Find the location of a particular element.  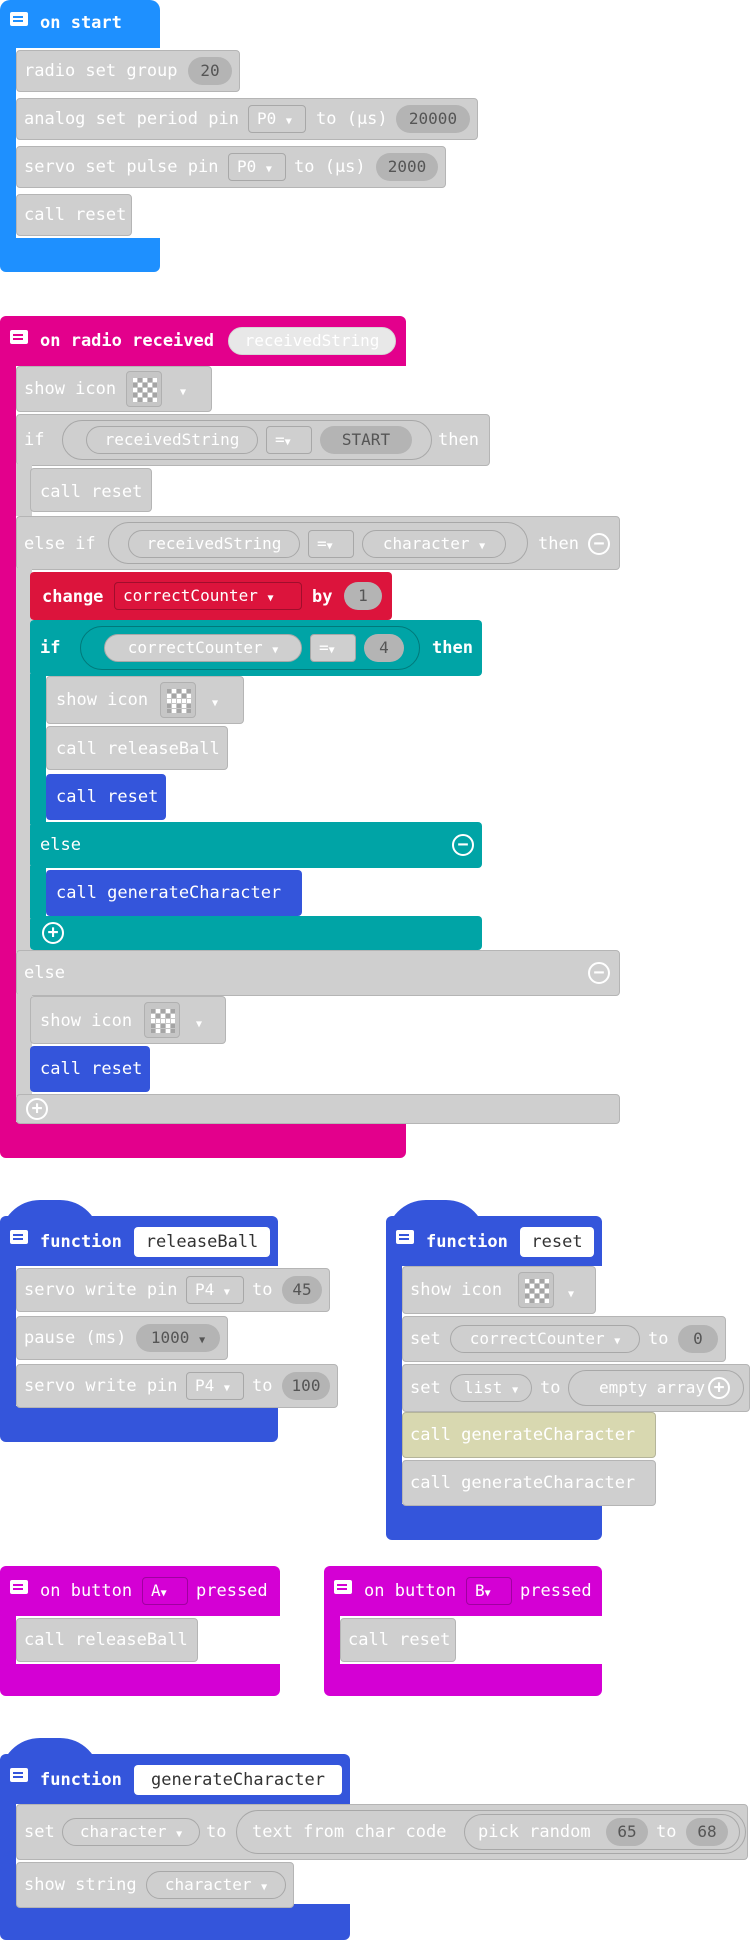

start-text-field: START is located at coordinates (366, 440).